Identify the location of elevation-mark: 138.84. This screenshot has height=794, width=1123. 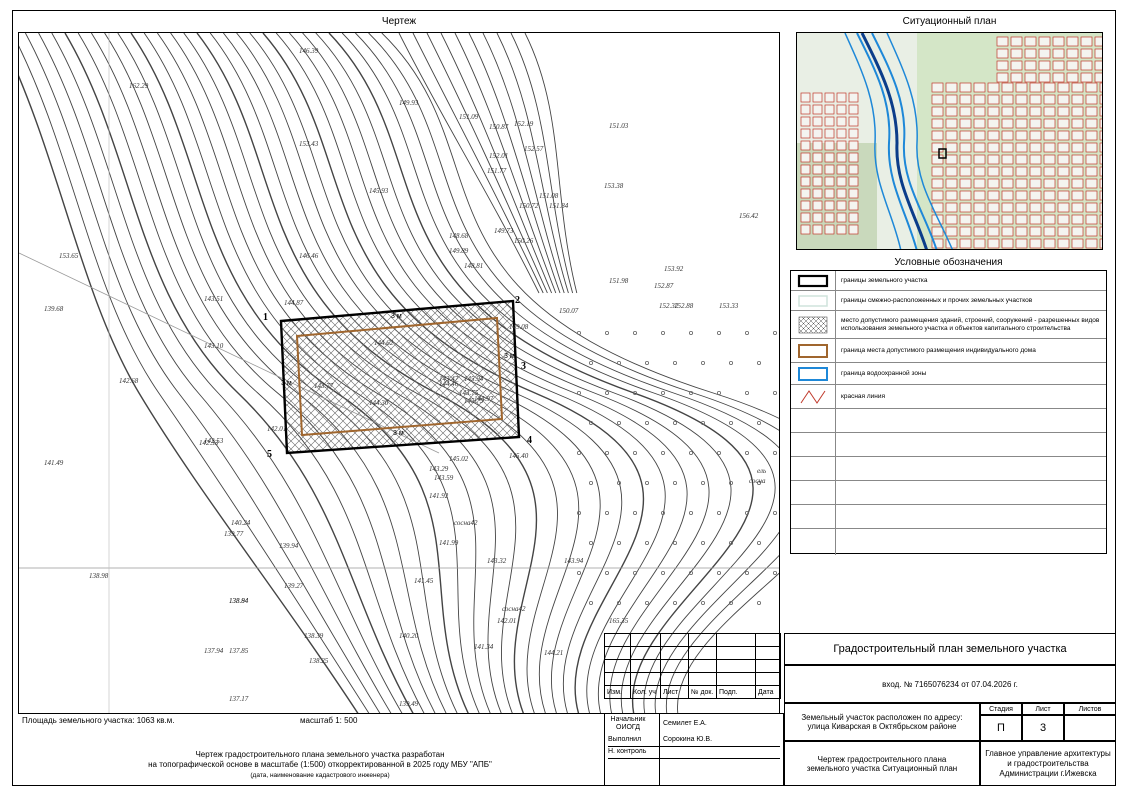
(239, 601).